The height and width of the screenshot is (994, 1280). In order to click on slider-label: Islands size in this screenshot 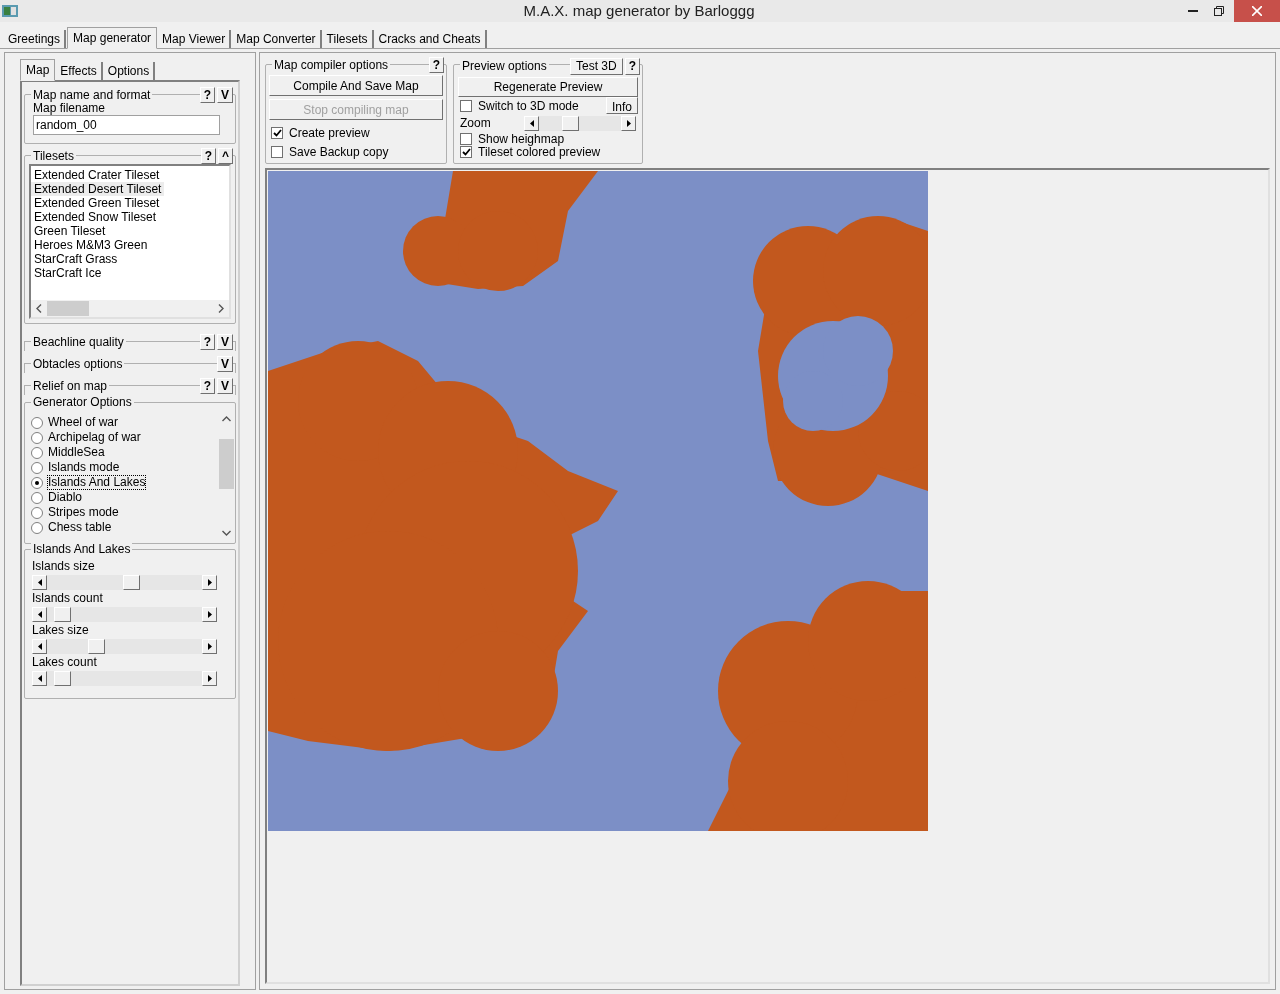, I will do `click(64, 566)`.